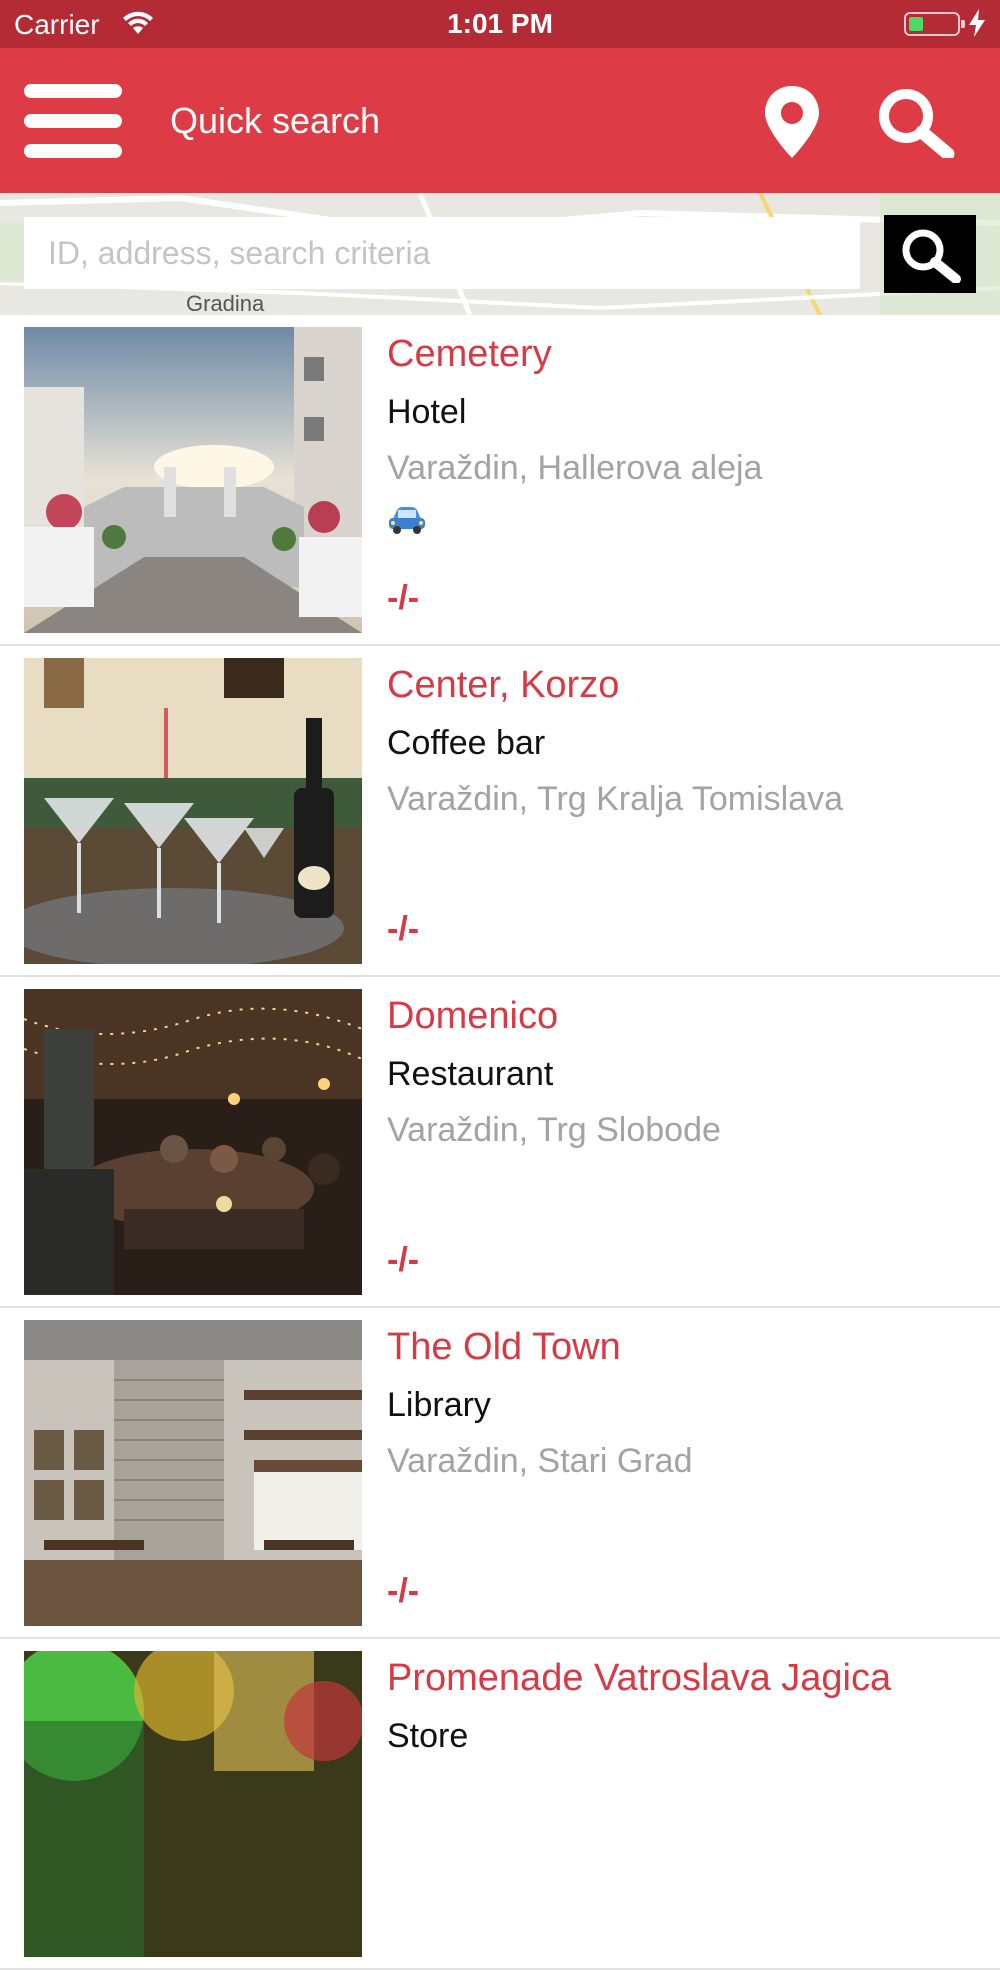  What do you see at coordinates (473, 1016) in the screenshot?
I see `place-name: Domenico` at bounding box center [473, 1016].